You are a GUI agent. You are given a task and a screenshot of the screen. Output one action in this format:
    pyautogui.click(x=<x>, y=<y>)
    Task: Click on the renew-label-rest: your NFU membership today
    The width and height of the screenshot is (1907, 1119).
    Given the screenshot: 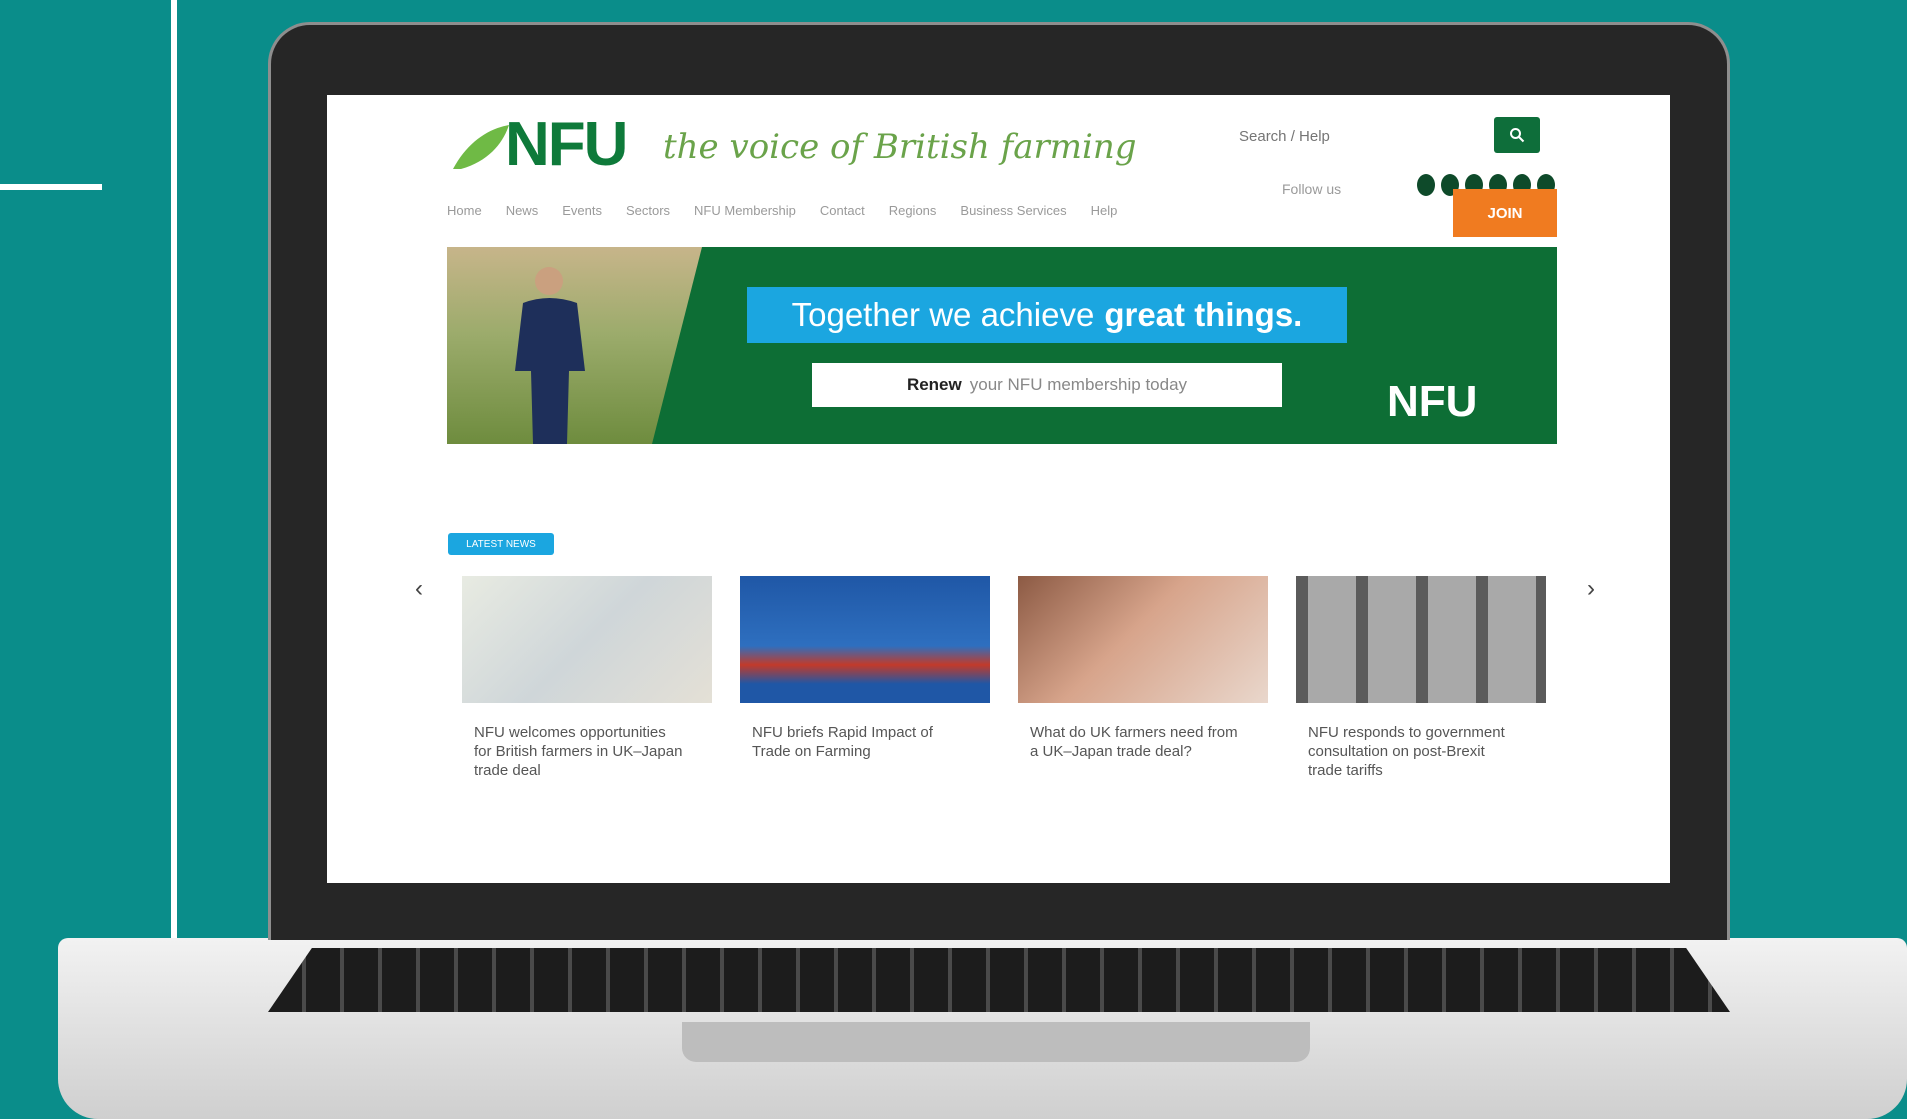 What is the action you would take?
    pyautogui.click(x=1078, y=384)
    